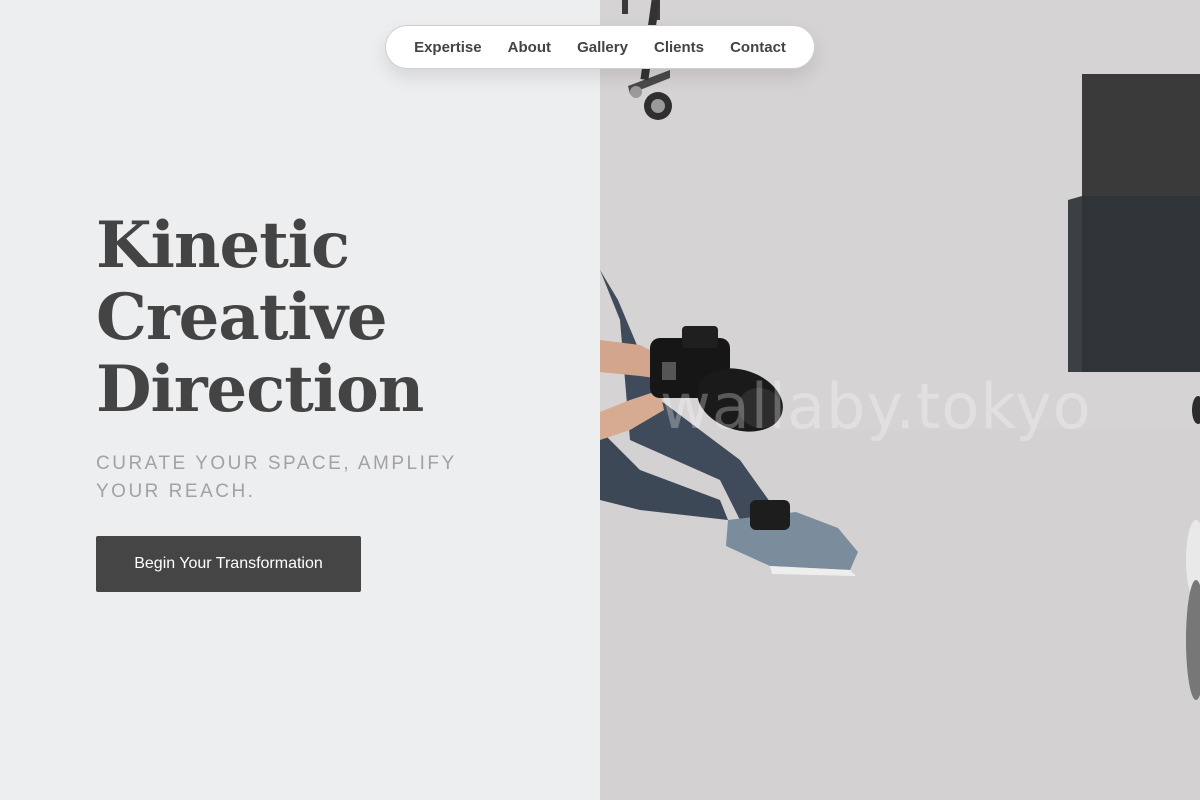  What do you see at coordinates (758, 47) in the screenshot?
I see `nav-item-contact: Contact` at bounding box center [758, 47].